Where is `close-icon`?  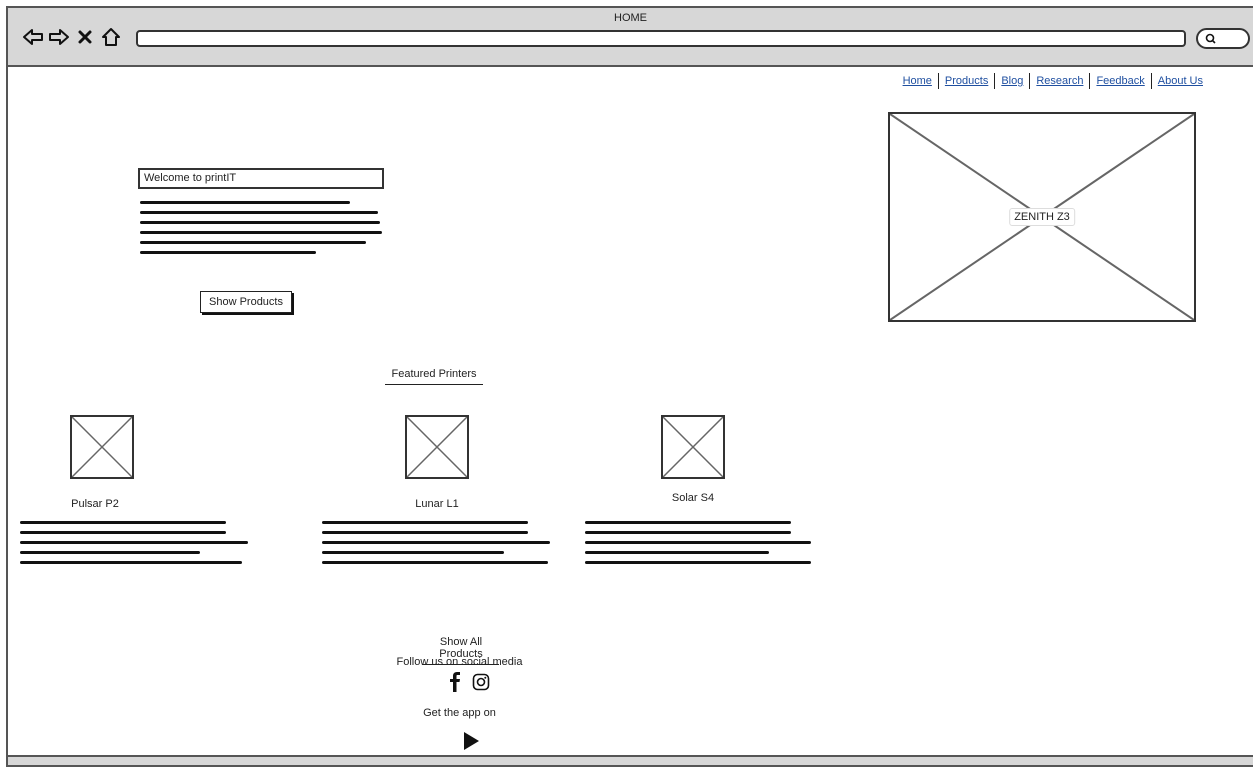 close-icon is located at coordinates (85, 37).